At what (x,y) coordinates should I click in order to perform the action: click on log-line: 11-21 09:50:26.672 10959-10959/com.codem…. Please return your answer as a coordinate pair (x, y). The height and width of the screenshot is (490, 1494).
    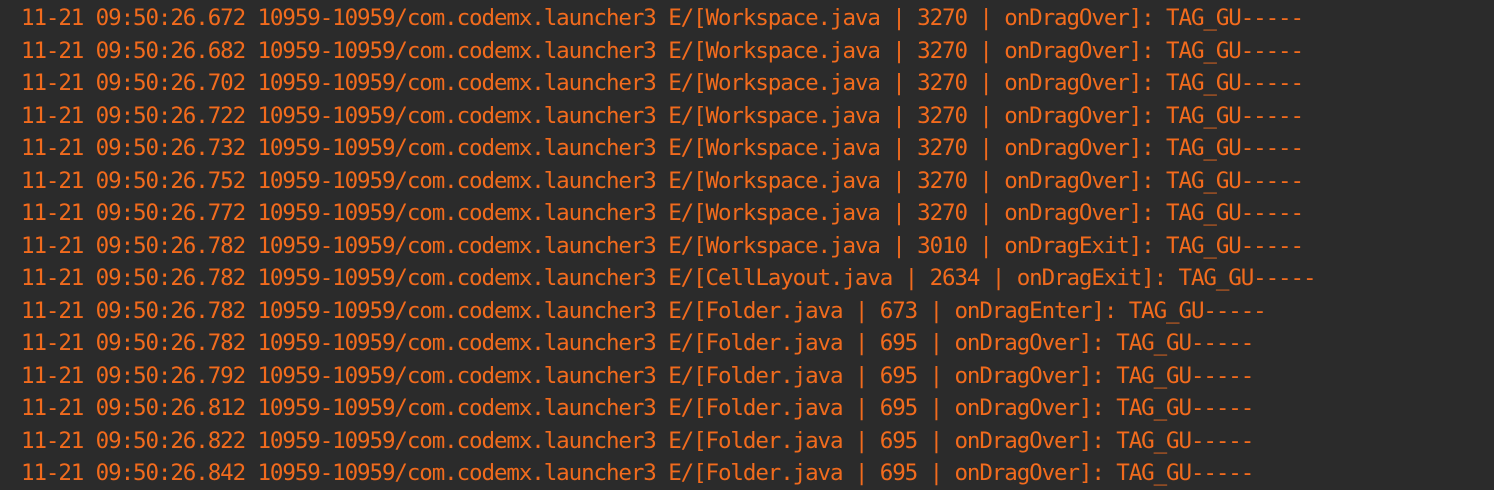
    Looking at the image, I should click on (662, 18).